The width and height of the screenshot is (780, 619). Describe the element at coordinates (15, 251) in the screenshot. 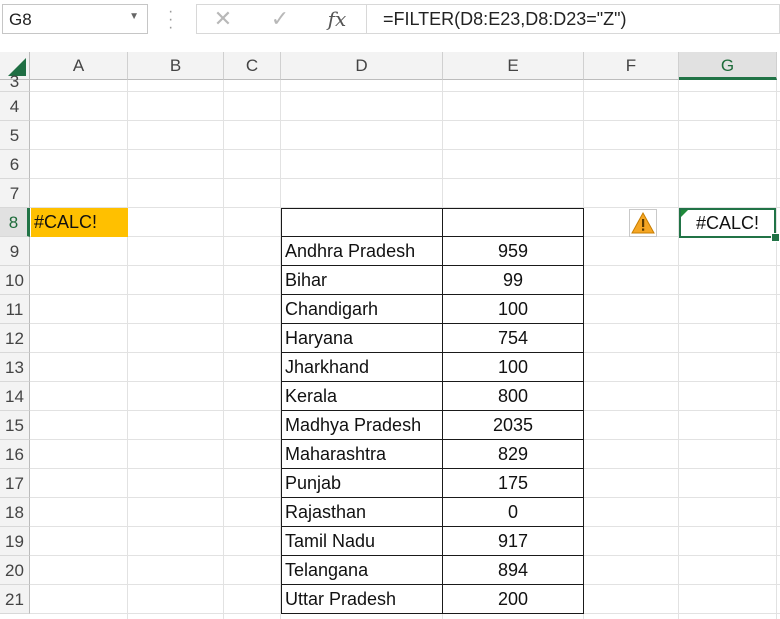

I see `row-header-9: 9` at that location.